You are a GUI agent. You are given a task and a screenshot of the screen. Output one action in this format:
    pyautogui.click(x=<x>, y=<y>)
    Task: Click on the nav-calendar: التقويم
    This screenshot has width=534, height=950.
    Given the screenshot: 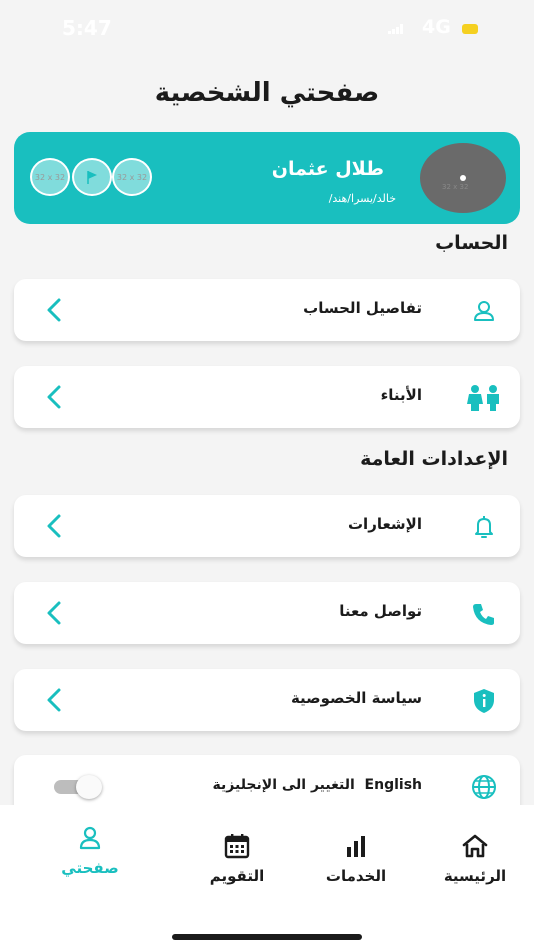 What is the action you would take?
    pyautogui.click(x=237, y=868)
    